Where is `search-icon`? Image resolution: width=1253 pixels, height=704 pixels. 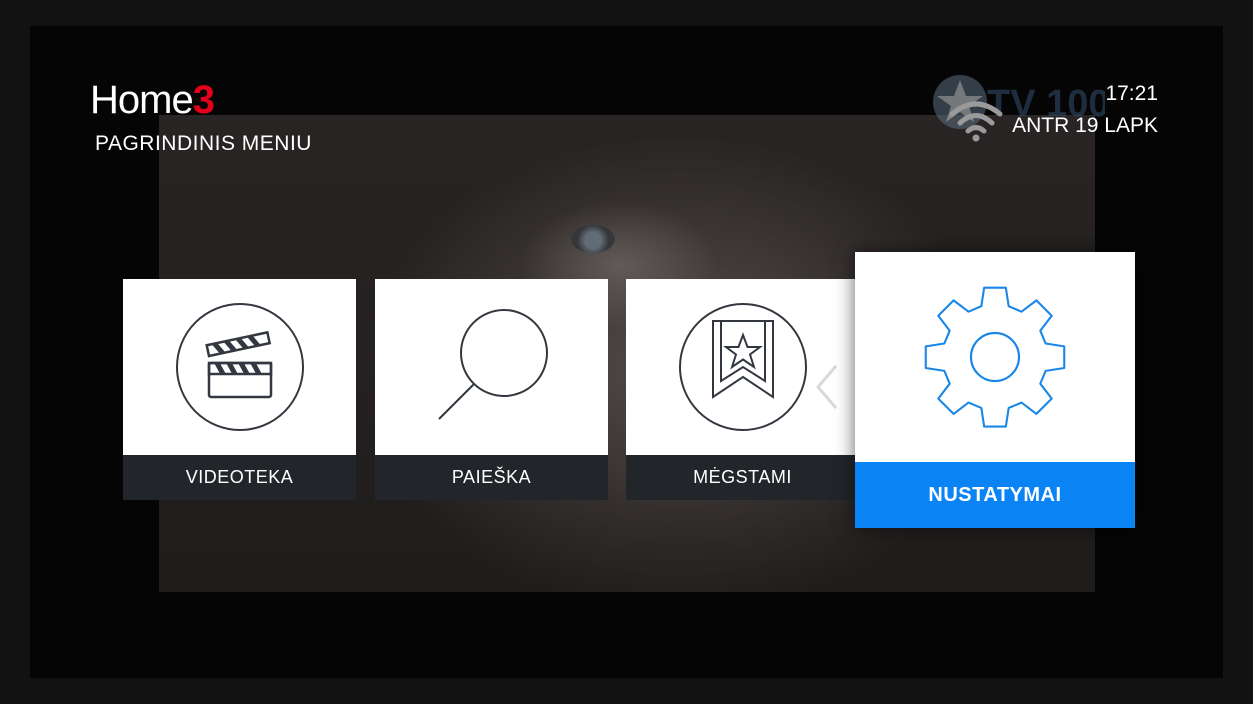 search-icon is located at coordinates (492, 364).